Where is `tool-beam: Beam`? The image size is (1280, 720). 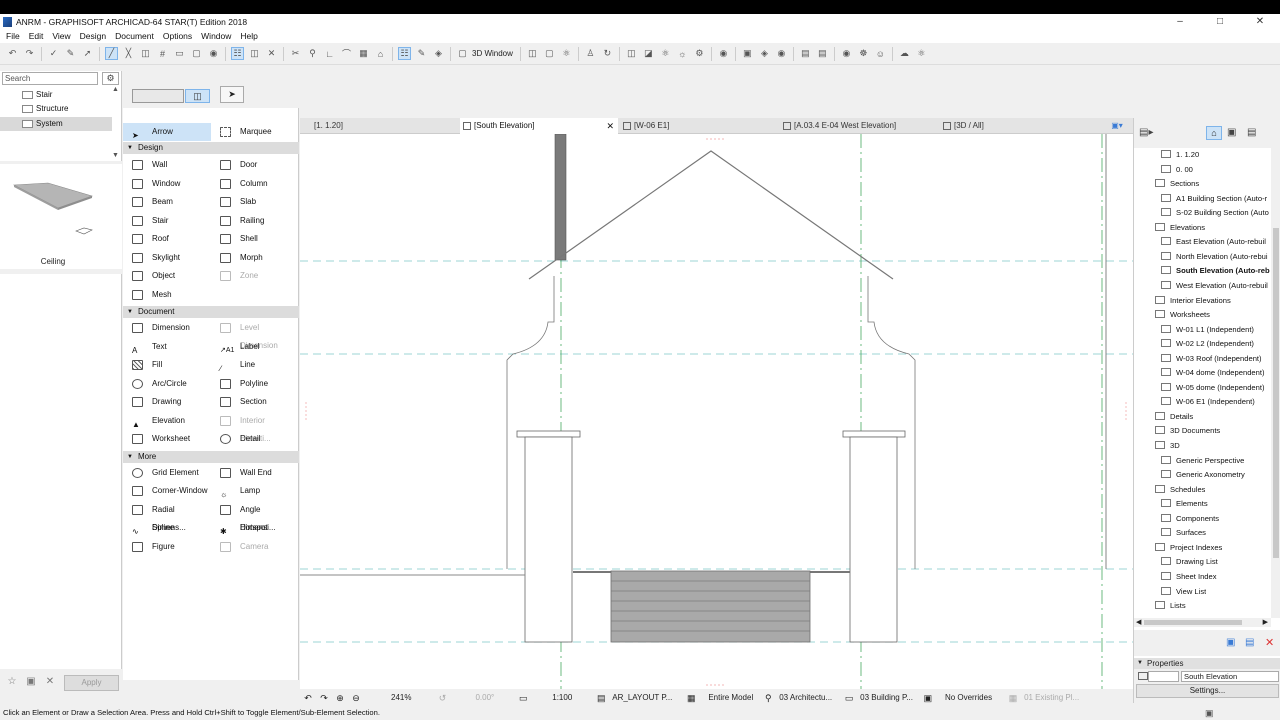
tool-beam: Beam is located at coordinates (166, 202).